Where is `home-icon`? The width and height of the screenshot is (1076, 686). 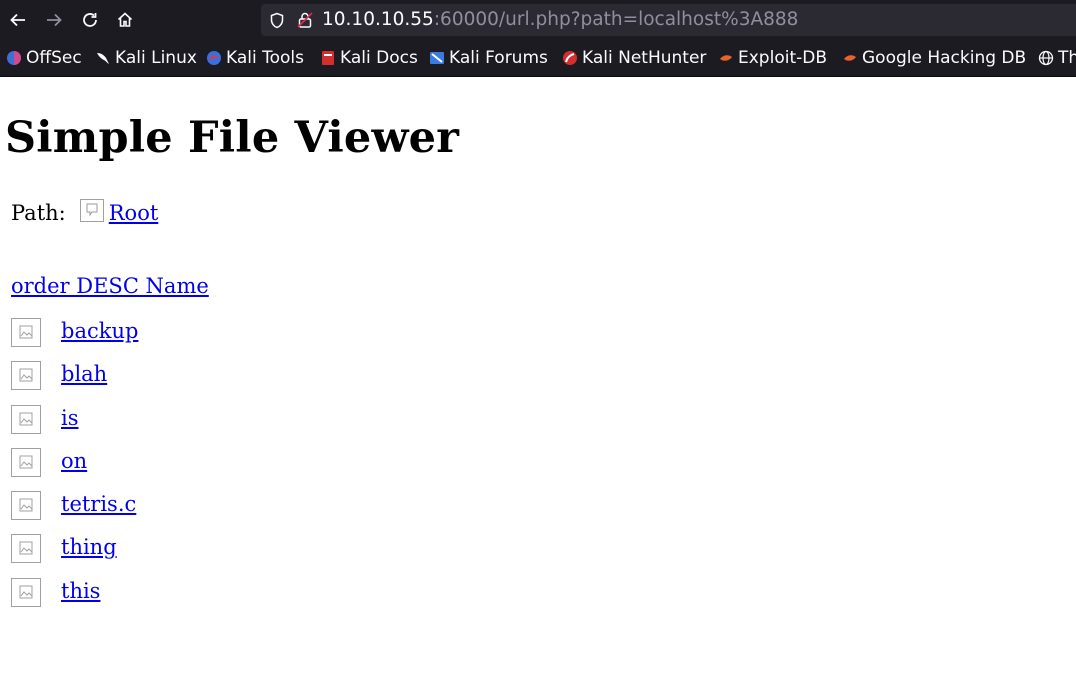 home-icon is located at coordinates (125, 19).